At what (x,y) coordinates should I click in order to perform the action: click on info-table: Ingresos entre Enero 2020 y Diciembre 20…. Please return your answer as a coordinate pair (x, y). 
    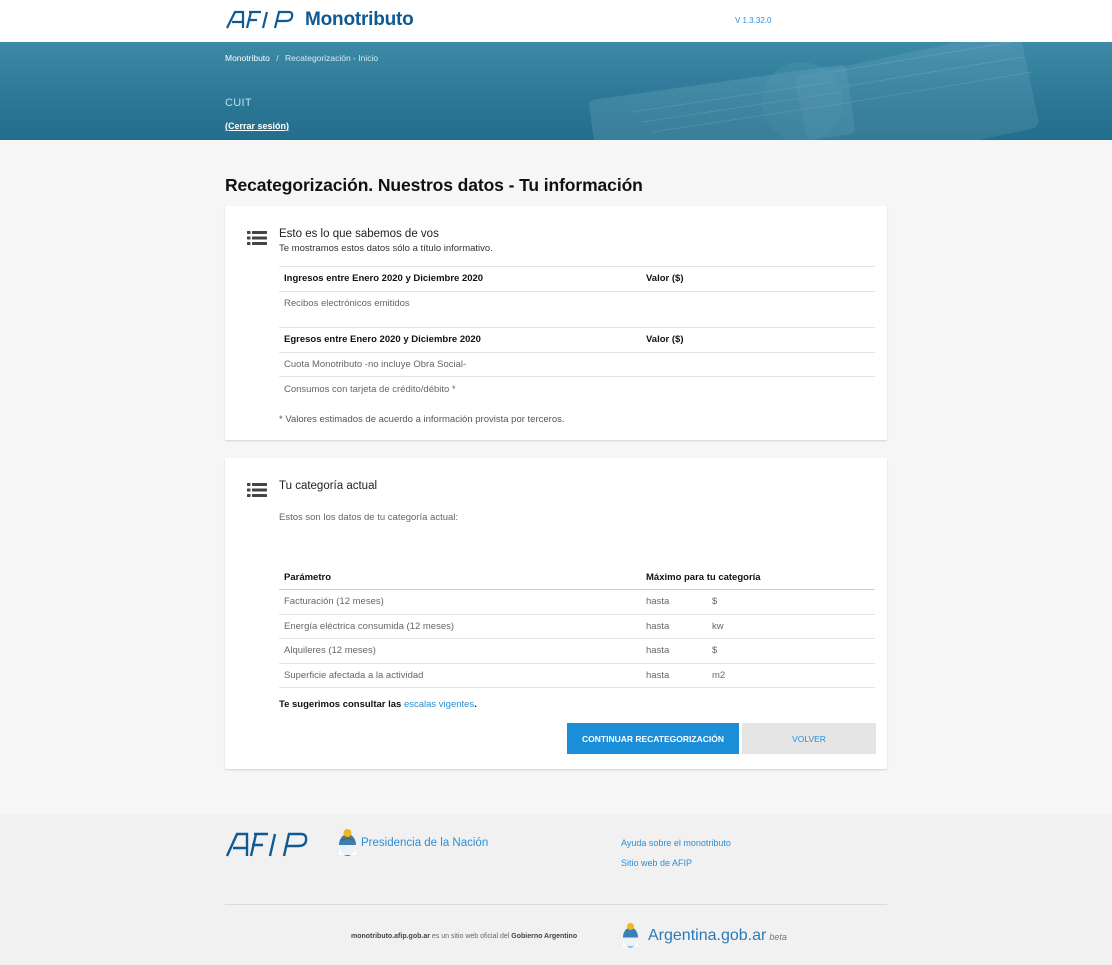
    Looking at the image, I should click on (577, 333).